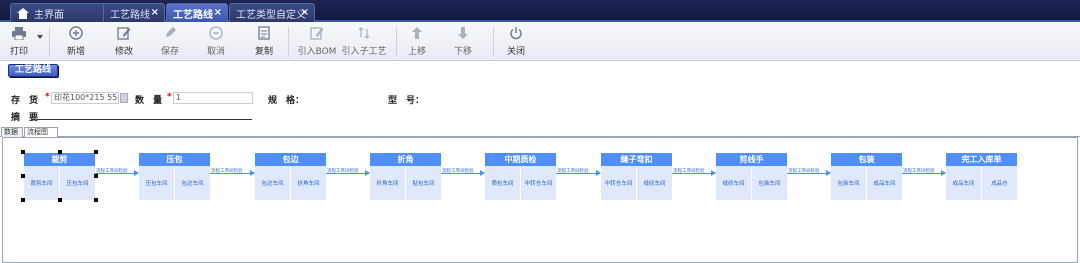 This screenshot has width=1080, height=263. What do you see at coordinates (462, 52) in the screenshot?
I see `move-down-label: 下移` at bounding box center [462, 52].